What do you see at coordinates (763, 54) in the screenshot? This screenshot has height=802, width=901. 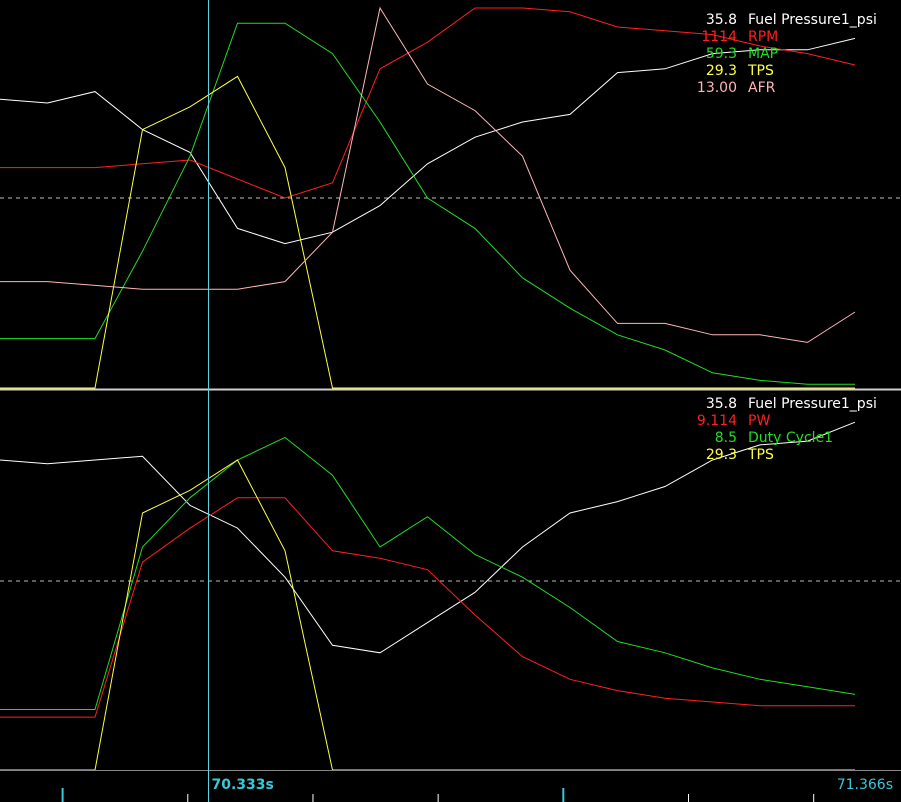 I see `legend-name: MAP` at bounding box center [763, 54].